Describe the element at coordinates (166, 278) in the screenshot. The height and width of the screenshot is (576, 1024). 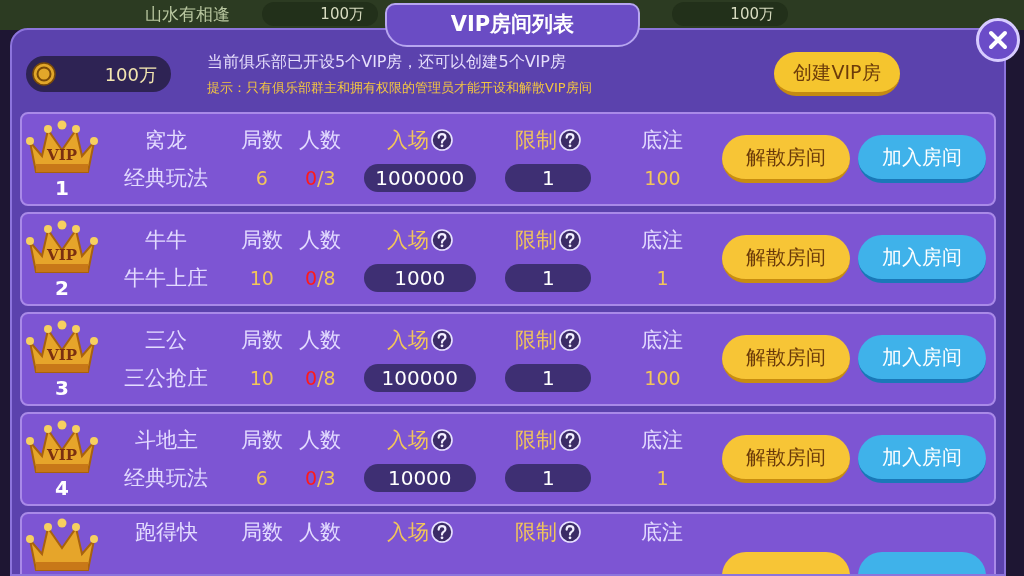
I see `game-mode: 牛牛上庄` at that location.